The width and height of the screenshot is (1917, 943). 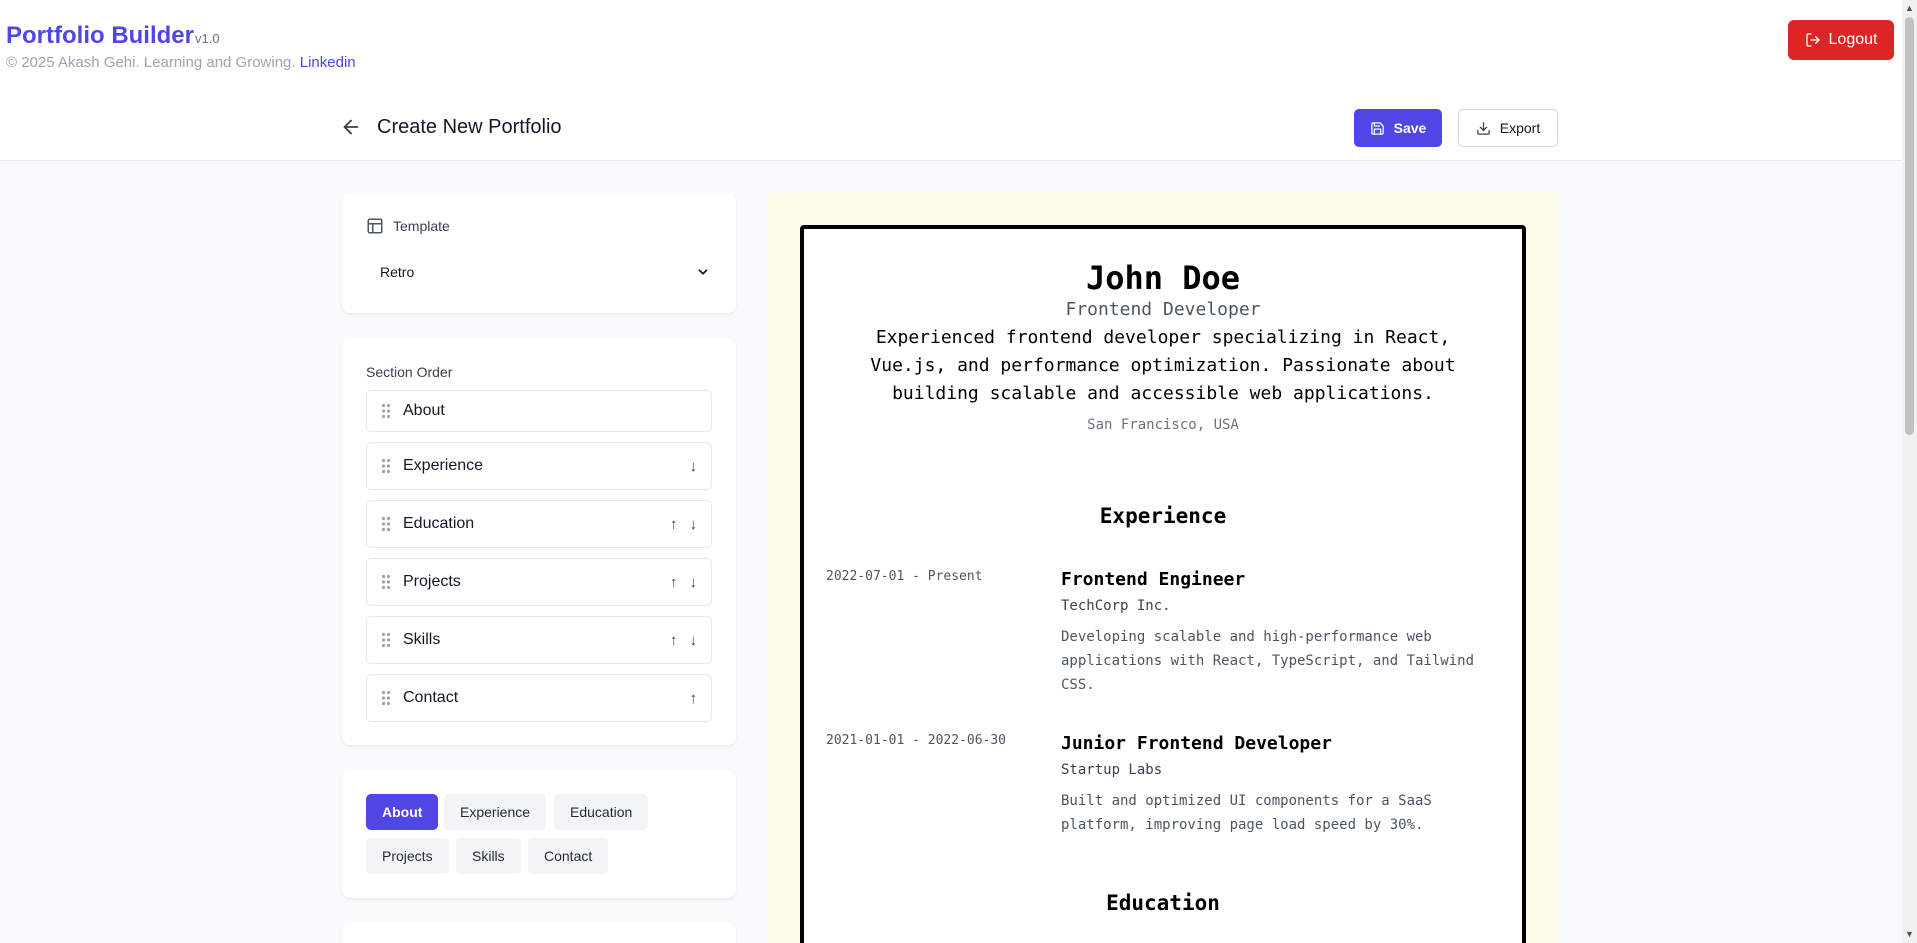 What do you see at coordinates (539, 640) in the screenshot?
I see `section-order-item: Skills ↑ ↓` at bounding box center [539, 640].